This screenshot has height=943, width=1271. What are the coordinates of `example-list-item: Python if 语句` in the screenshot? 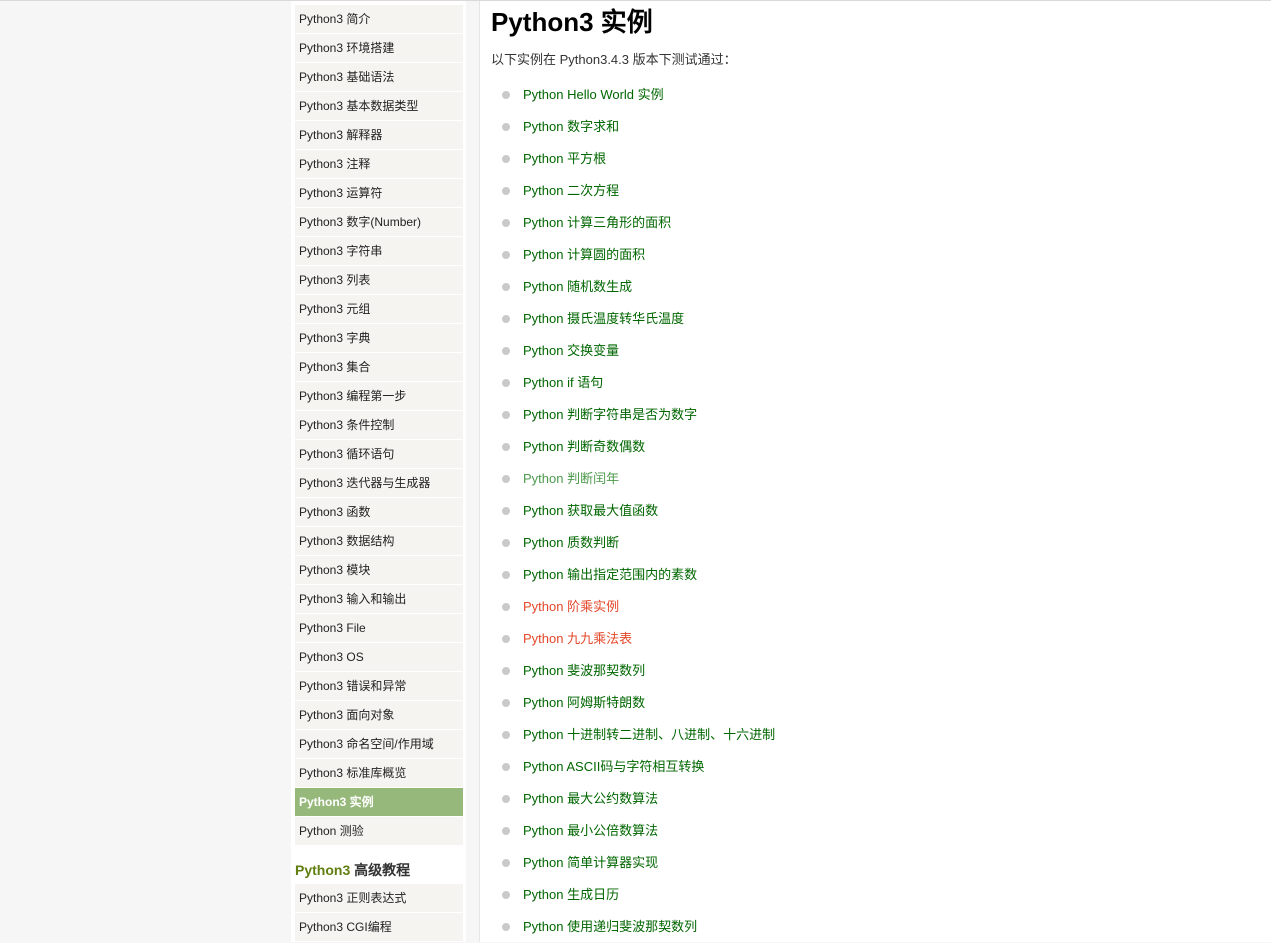 It's located at (638, 383).